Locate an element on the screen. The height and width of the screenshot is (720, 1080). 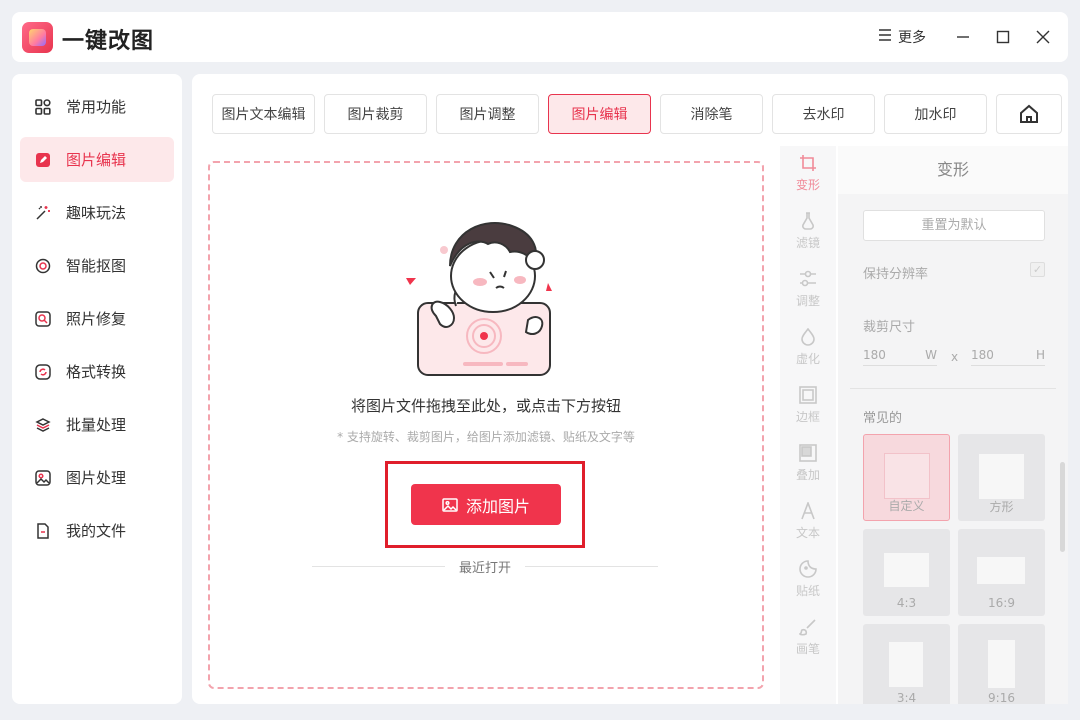
tab-bar: 图片文本编辑 图片裁剪 图片调整 图片编辑 消除笔 去水印 加水印 is located at coordinates (599, 114).